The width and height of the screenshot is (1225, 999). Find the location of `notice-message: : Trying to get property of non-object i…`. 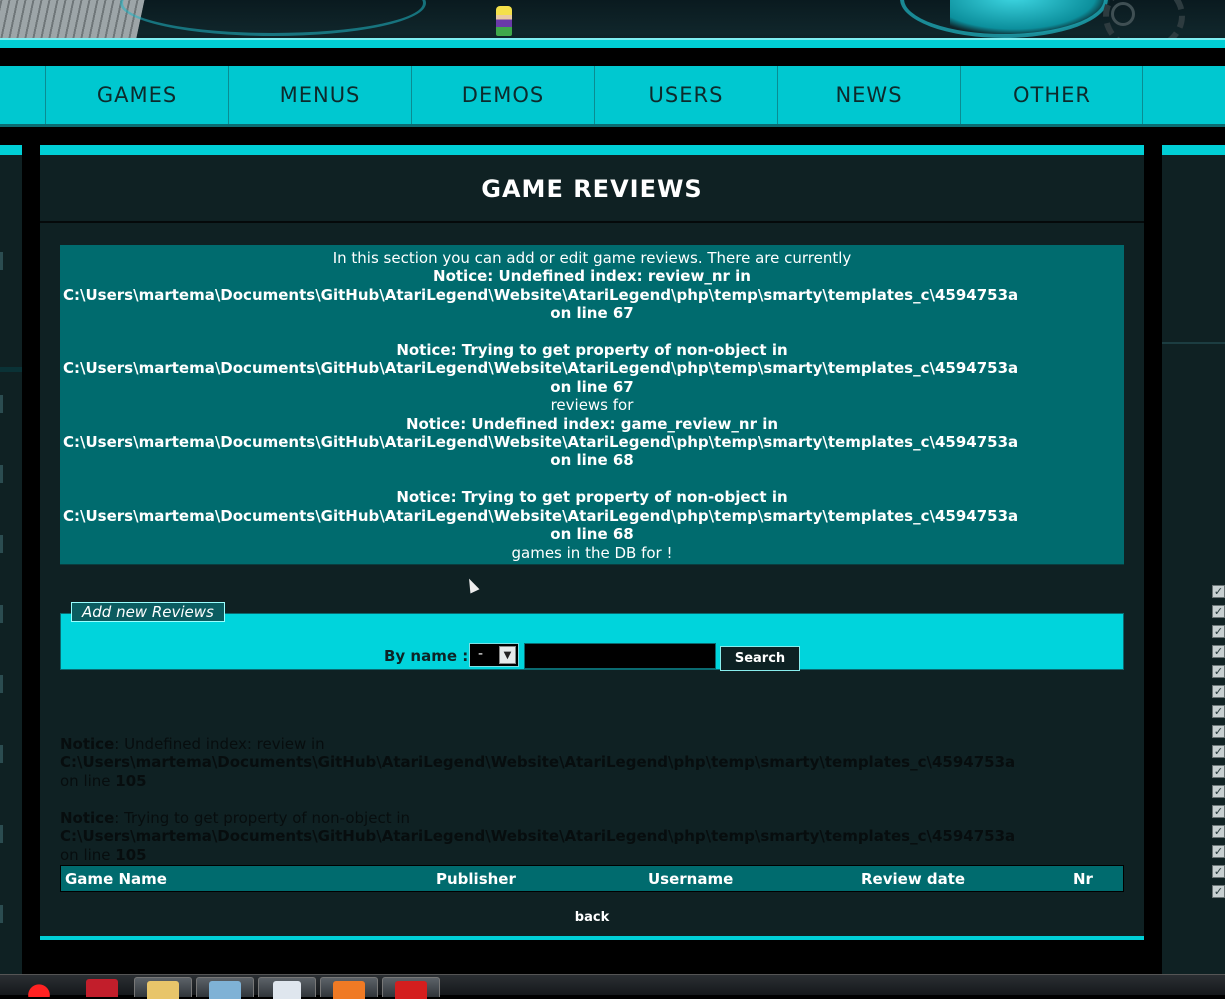

notice-message: : Trying to get property of non-object i… is located at coordinates (262, 818).